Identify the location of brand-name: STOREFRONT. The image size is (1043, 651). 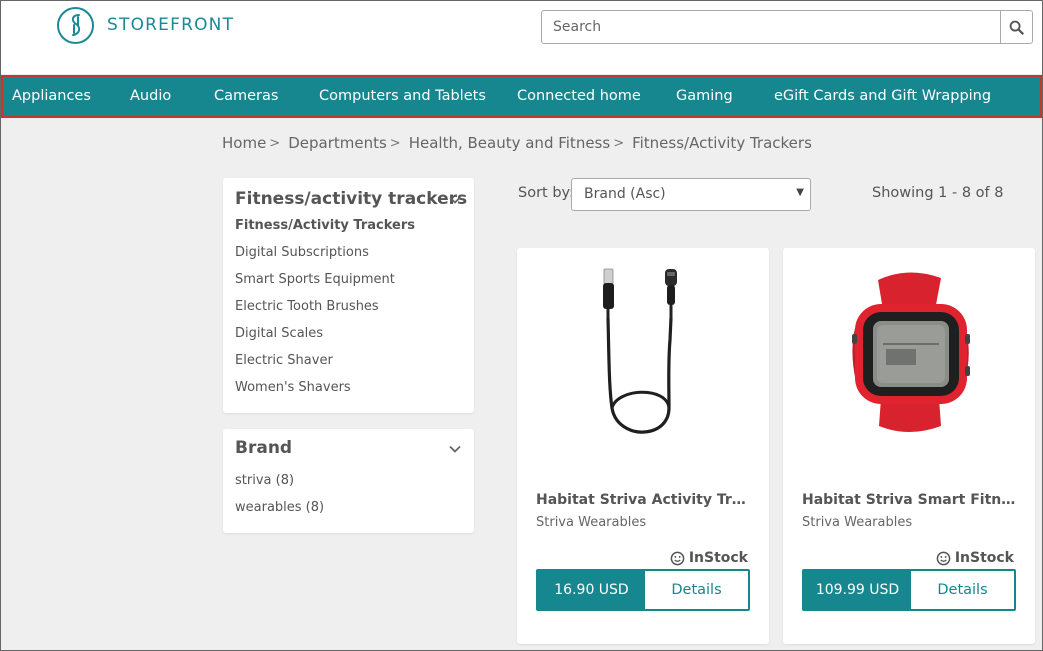
(171, 25).